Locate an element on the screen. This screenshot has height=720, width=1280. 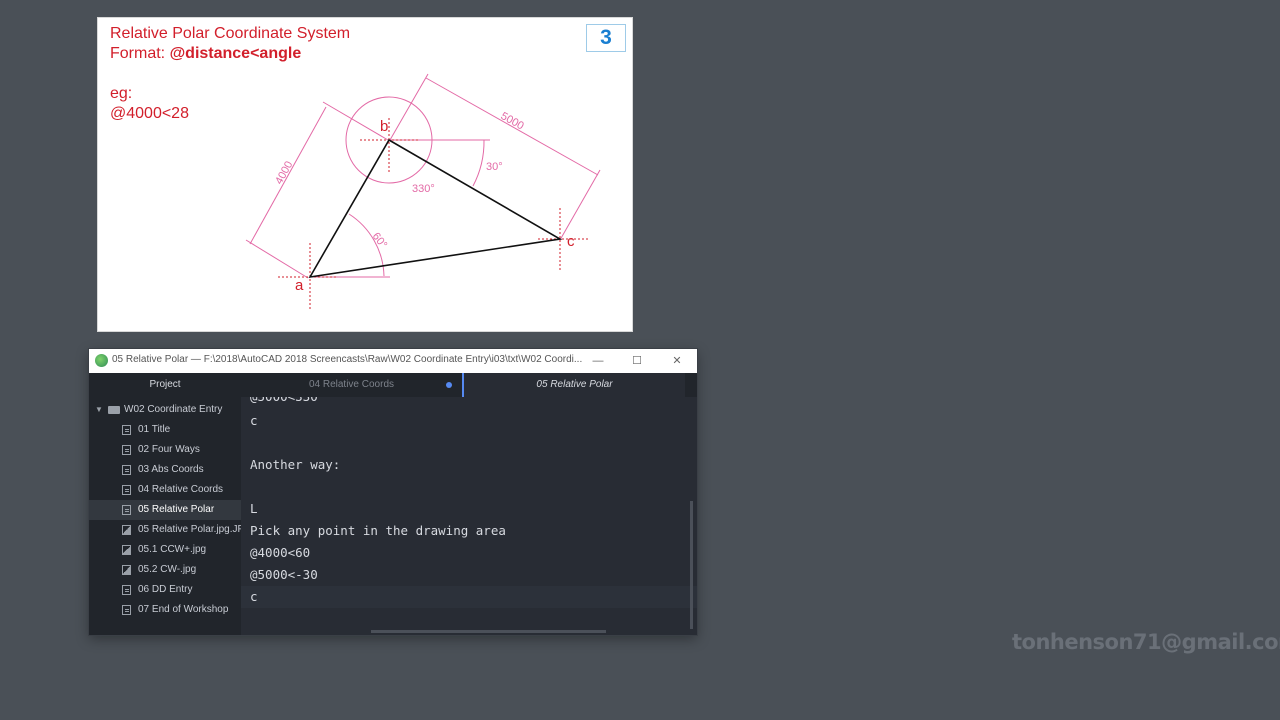
label-60deg: 60° is located at coordinates (380, 240).